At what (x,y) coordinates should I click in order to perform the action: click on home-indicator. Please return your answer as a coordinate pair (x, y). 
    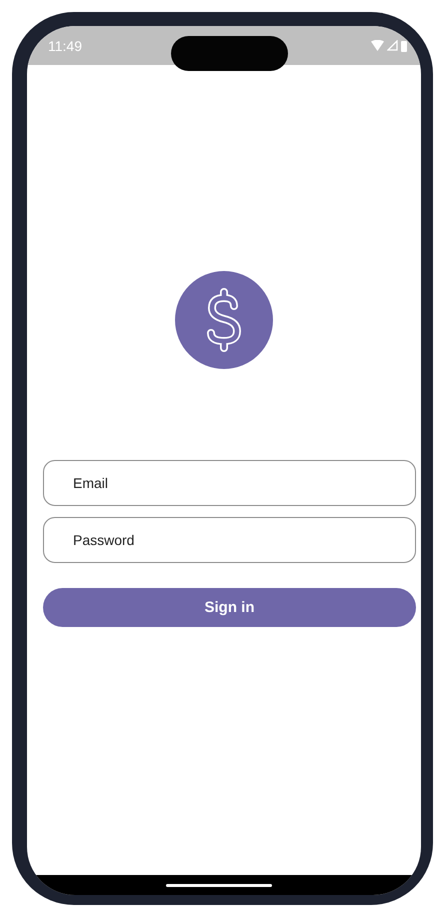
    Looking at the image, I should click on (219, 885).